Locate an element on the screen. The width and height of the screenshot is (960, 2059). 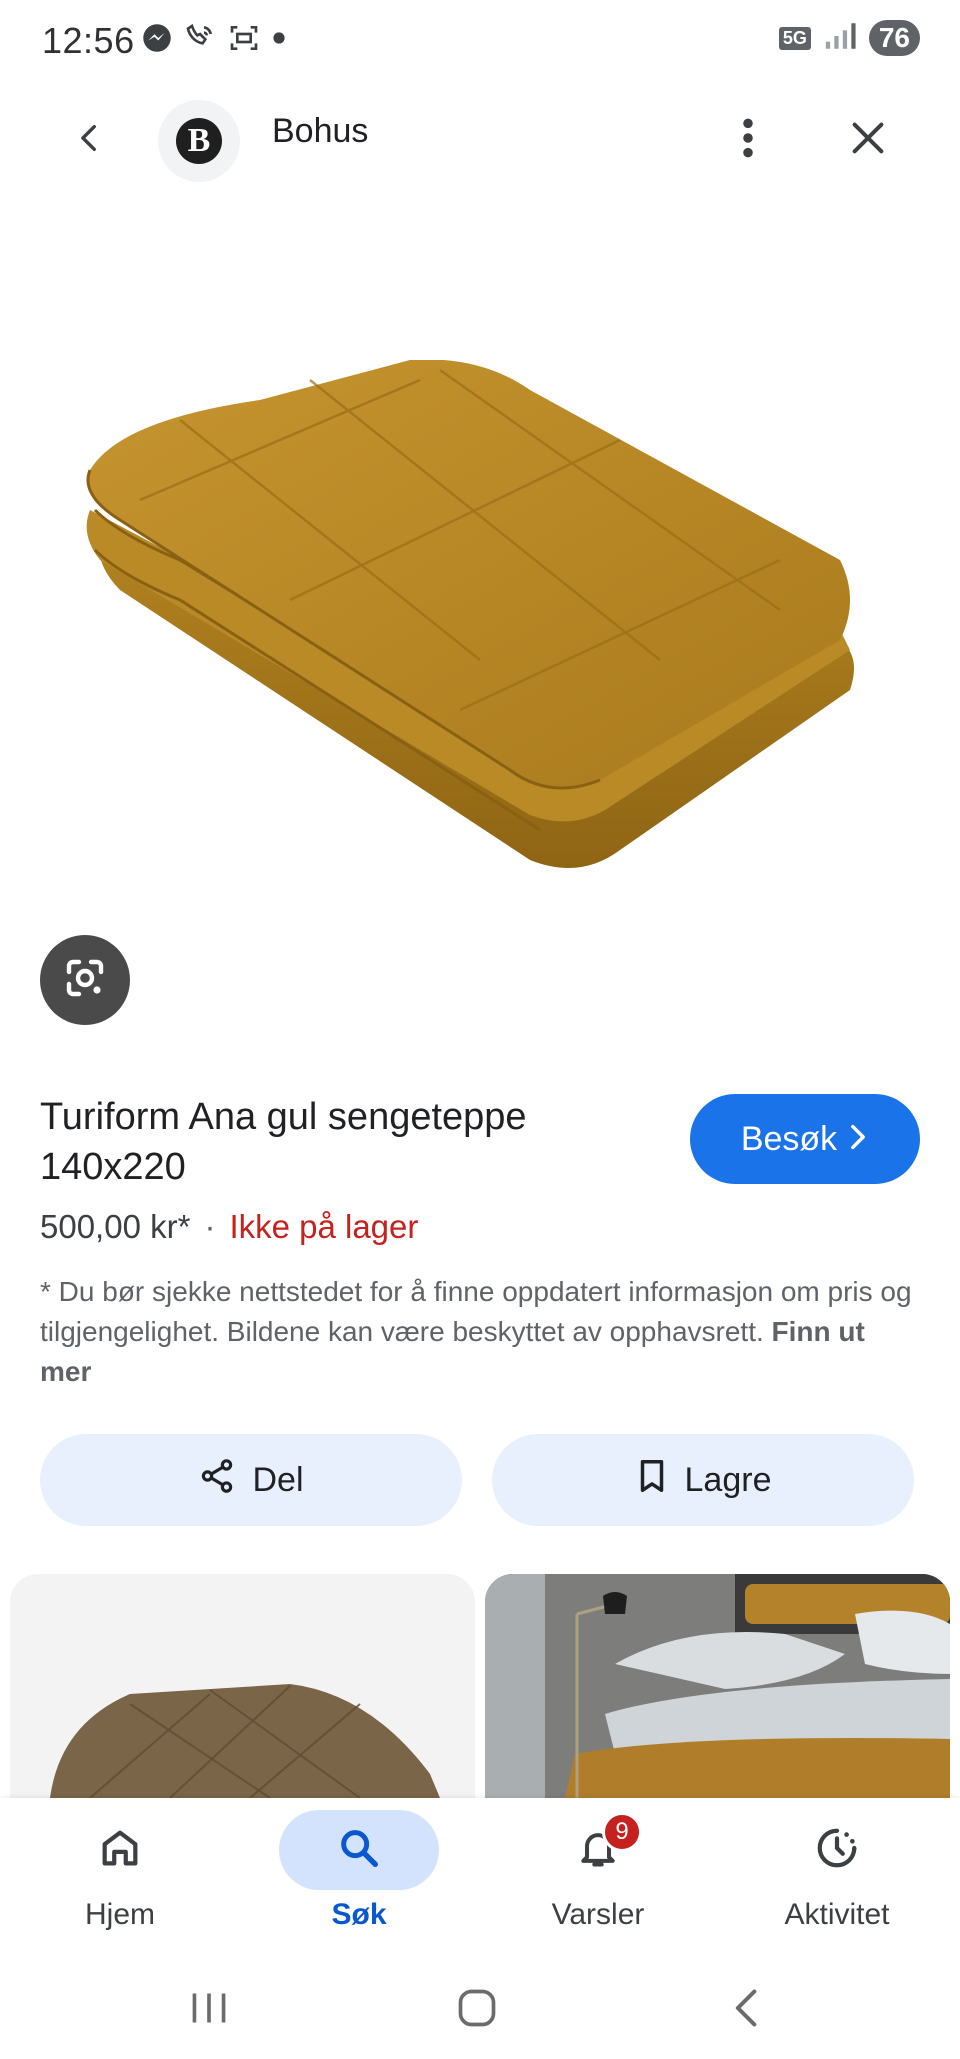
bookmark-icon is located at coordinates (652, 1480).